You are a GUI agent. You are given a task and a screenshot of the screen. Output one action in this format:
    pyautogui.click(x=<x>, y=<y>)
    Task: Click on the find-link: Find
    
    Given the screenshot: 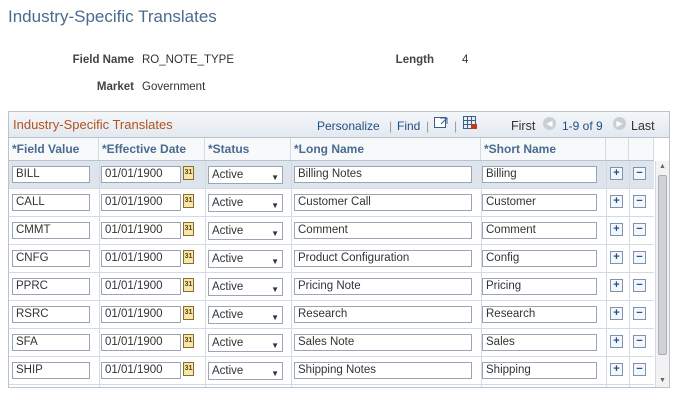 What is the action you would take?
    pyautogui.click(x=408, y=126)
    